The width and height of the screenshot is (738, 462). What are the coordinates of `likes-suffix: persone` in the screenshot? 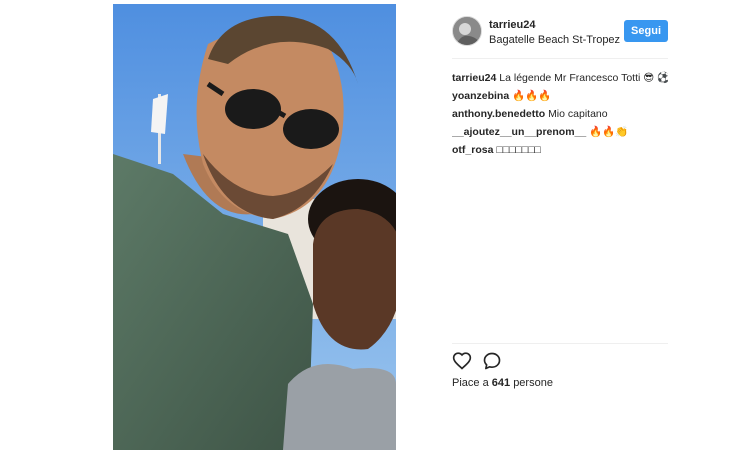 It's located at (533, 383).